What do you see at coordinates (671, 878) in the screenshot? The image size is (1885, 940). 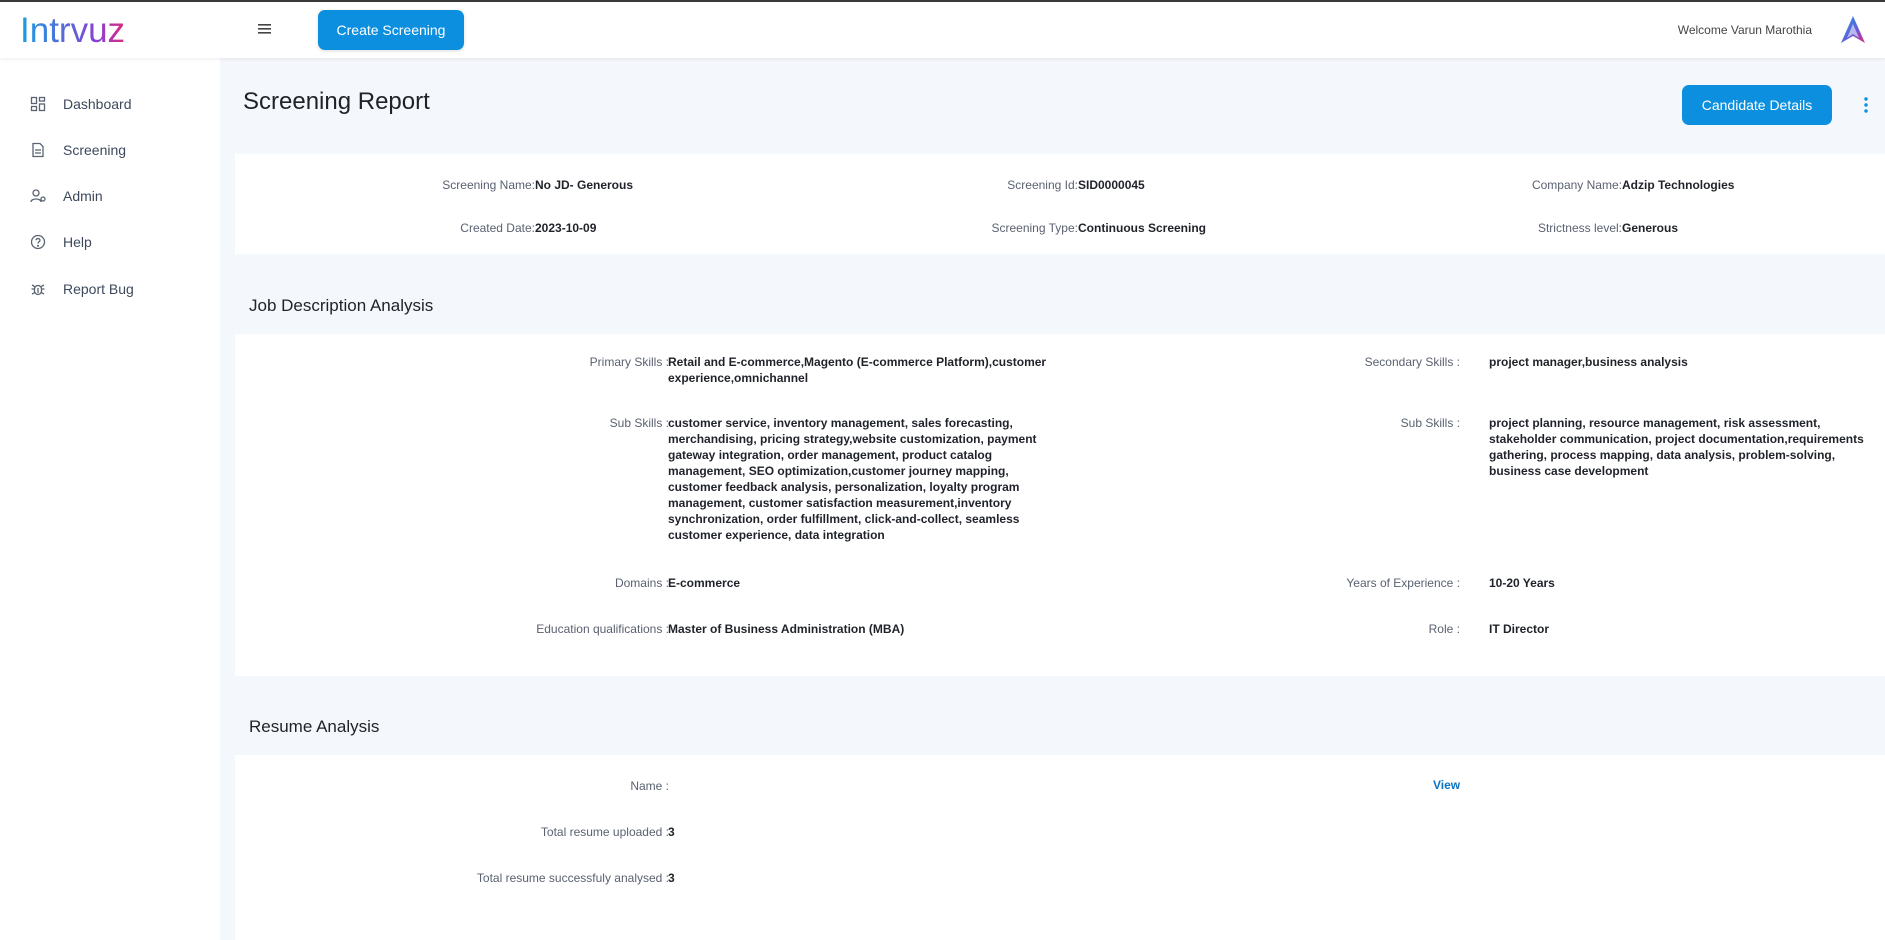 I see `resume-analysed-value: 3` at bounding box center [671, 878].